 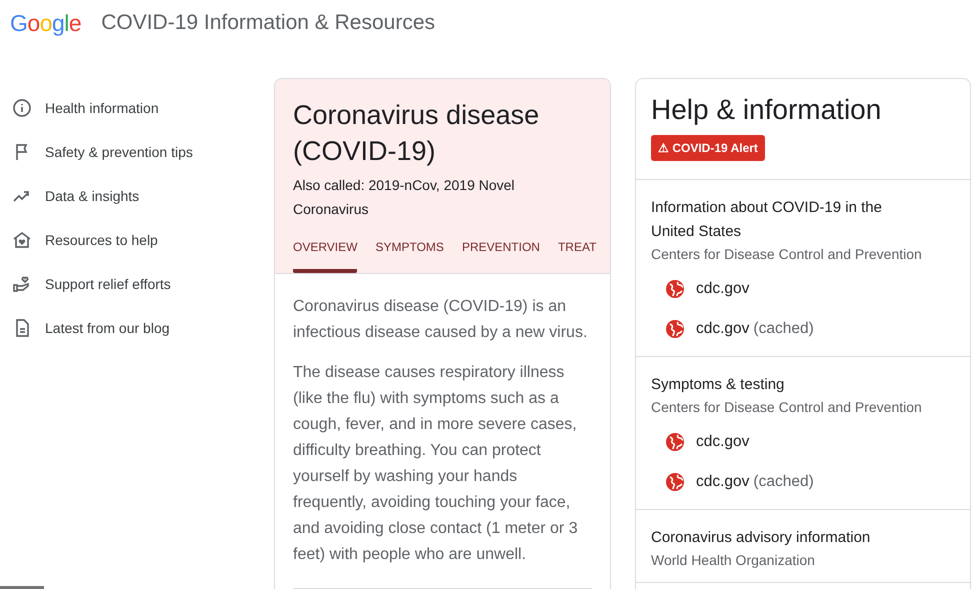 I want to click on card-title: Coronavirus disease (COVID-19), so click(x=416, y=133).